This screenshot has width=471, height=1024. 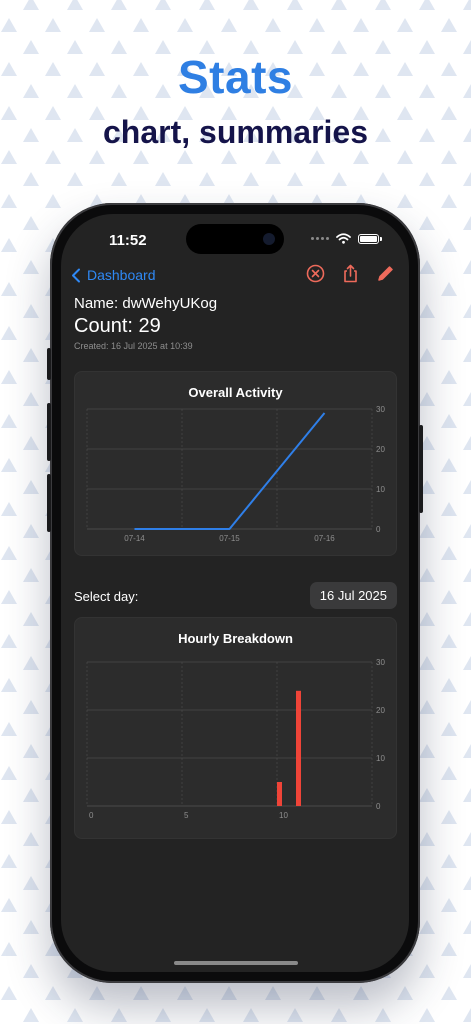 I want to click on x-tick-label: 0, so click(x=91, y=815).